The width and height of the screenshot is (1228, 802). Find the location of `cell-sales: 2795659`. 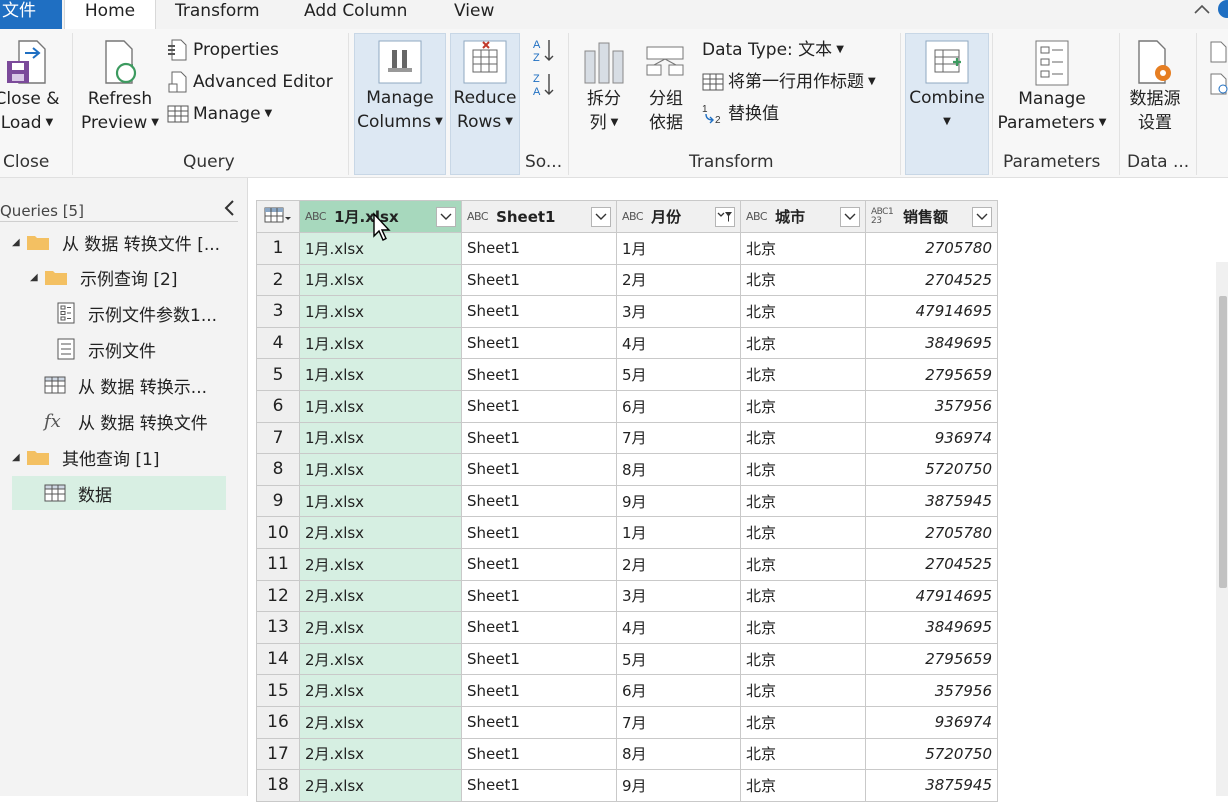

cell-sales: 2795659 is located at coordinates (931, 659).